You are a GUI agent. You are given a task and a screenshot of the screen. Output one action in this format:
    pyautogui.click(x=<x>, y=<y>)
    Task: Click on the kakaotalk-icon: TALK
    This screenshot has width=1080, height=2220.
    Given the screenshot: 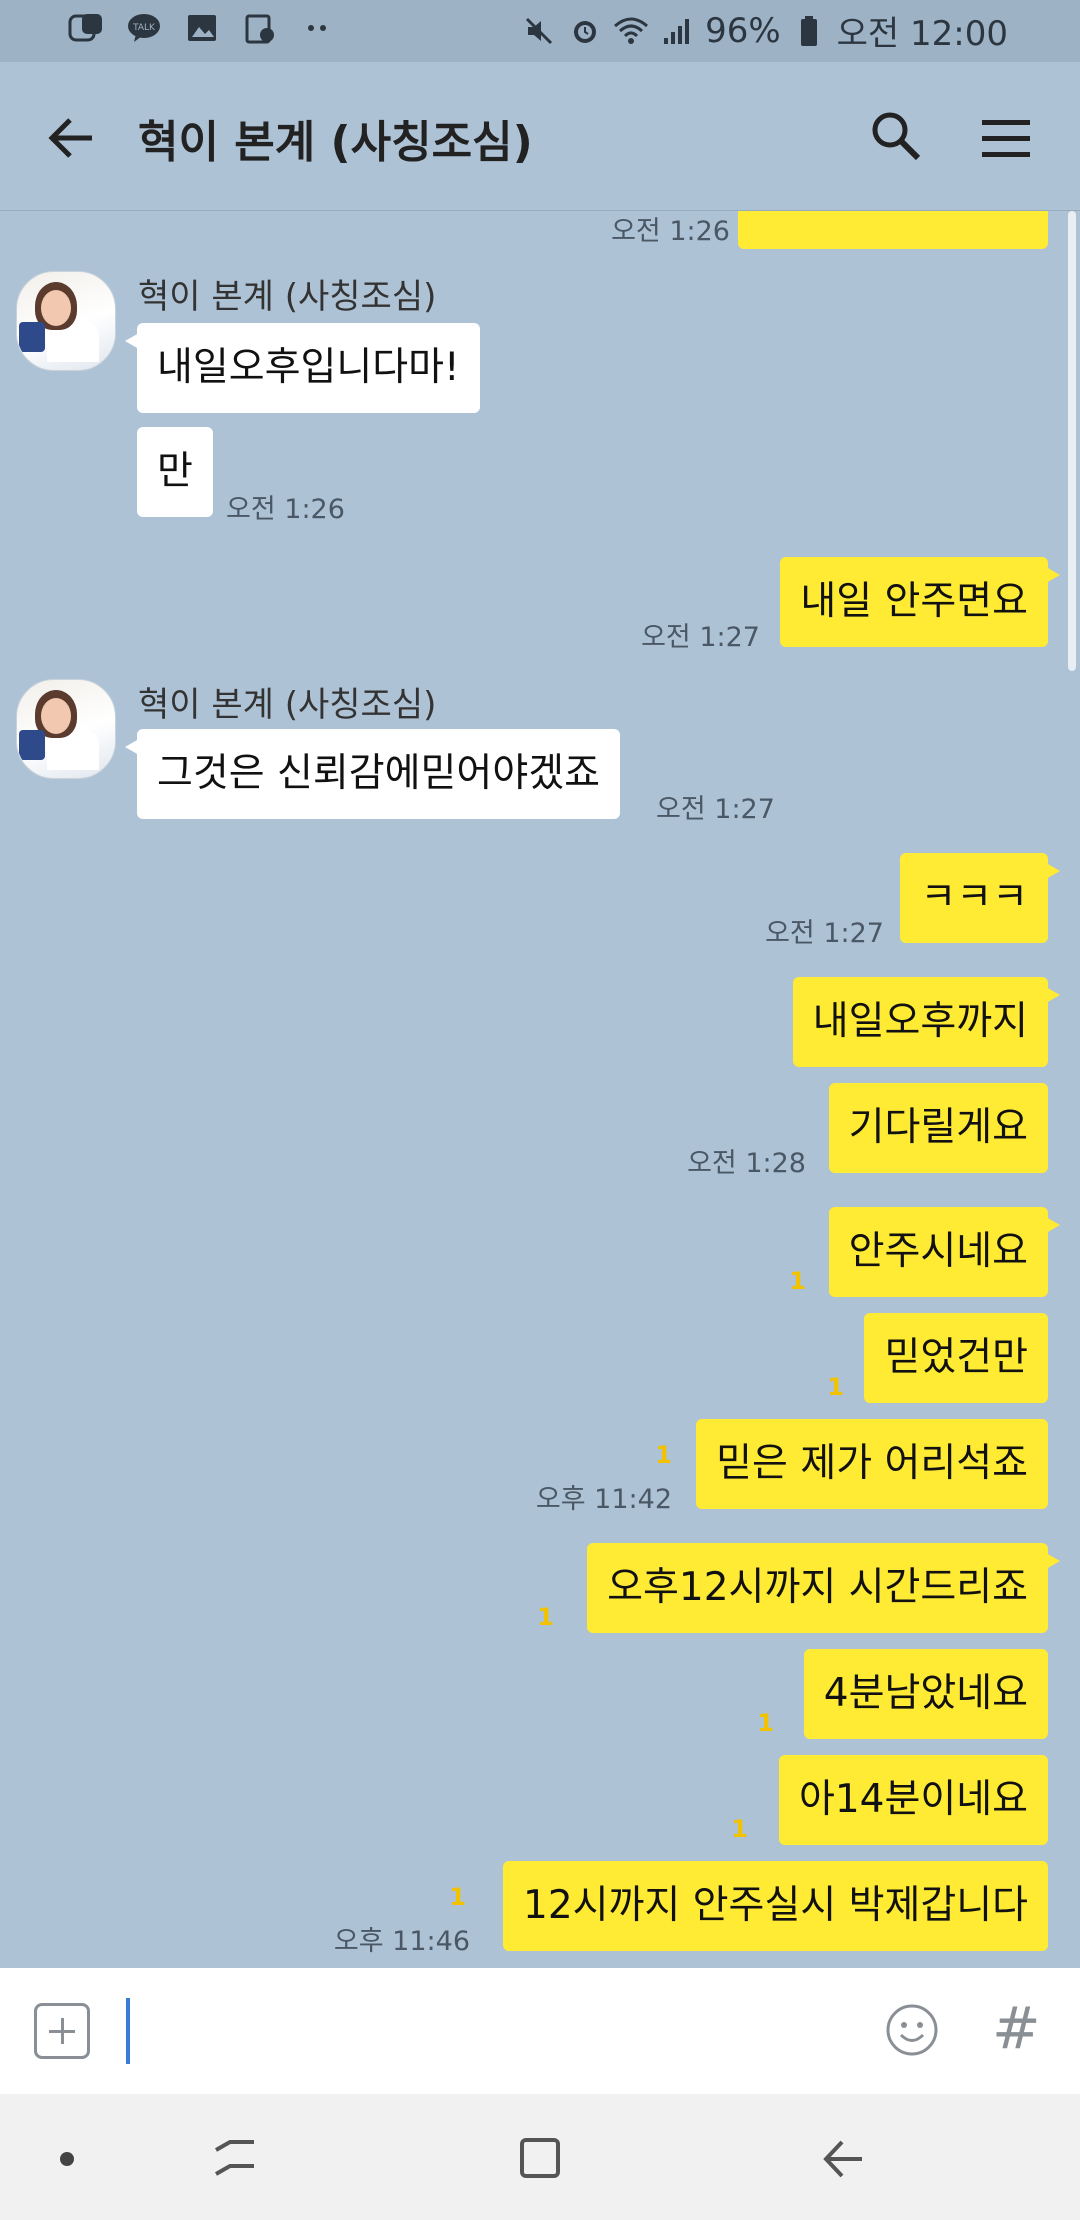 What is the action you would take?
    pyautogui.click(x=144, y=28)
    